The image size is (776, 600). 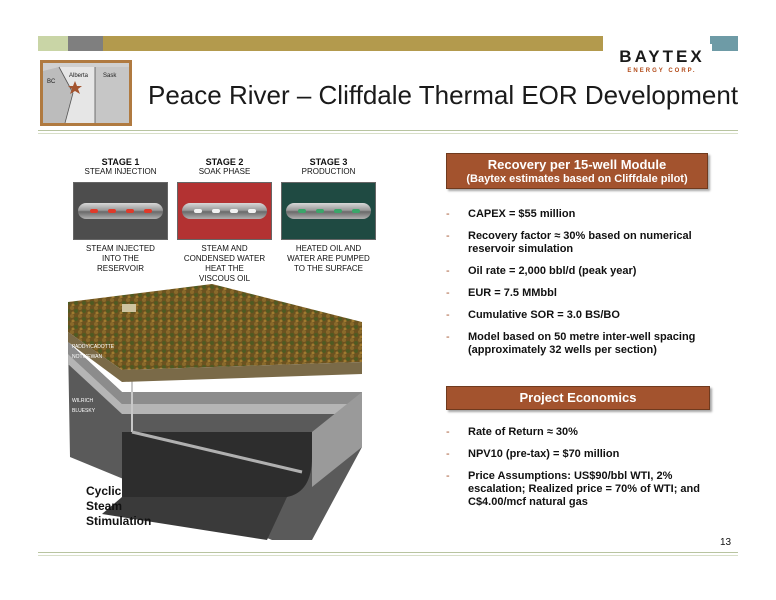 What do you see at coordinates (224, 258) in the screenshot?
I see `stage-desc-line: CONDENSED WATER` at bounding box center [224, 258].